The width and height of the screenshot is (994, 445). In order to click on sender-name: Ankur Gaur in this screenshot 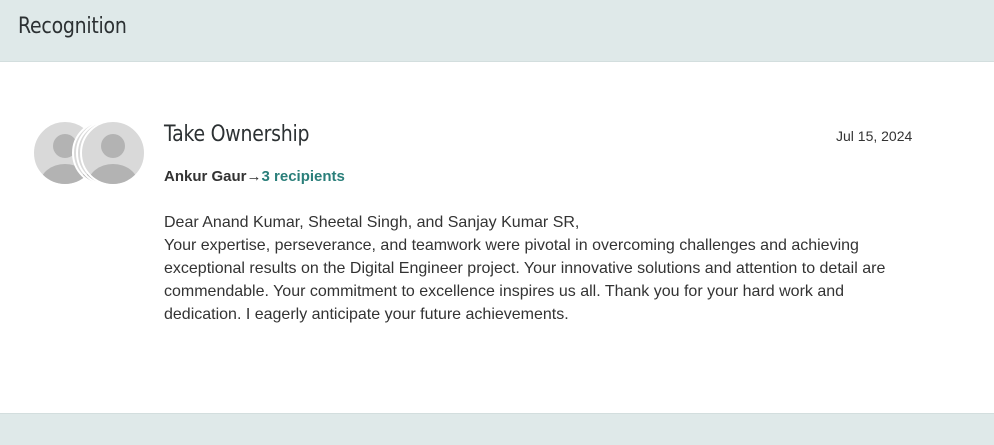, I will do `click(205, 176)`.